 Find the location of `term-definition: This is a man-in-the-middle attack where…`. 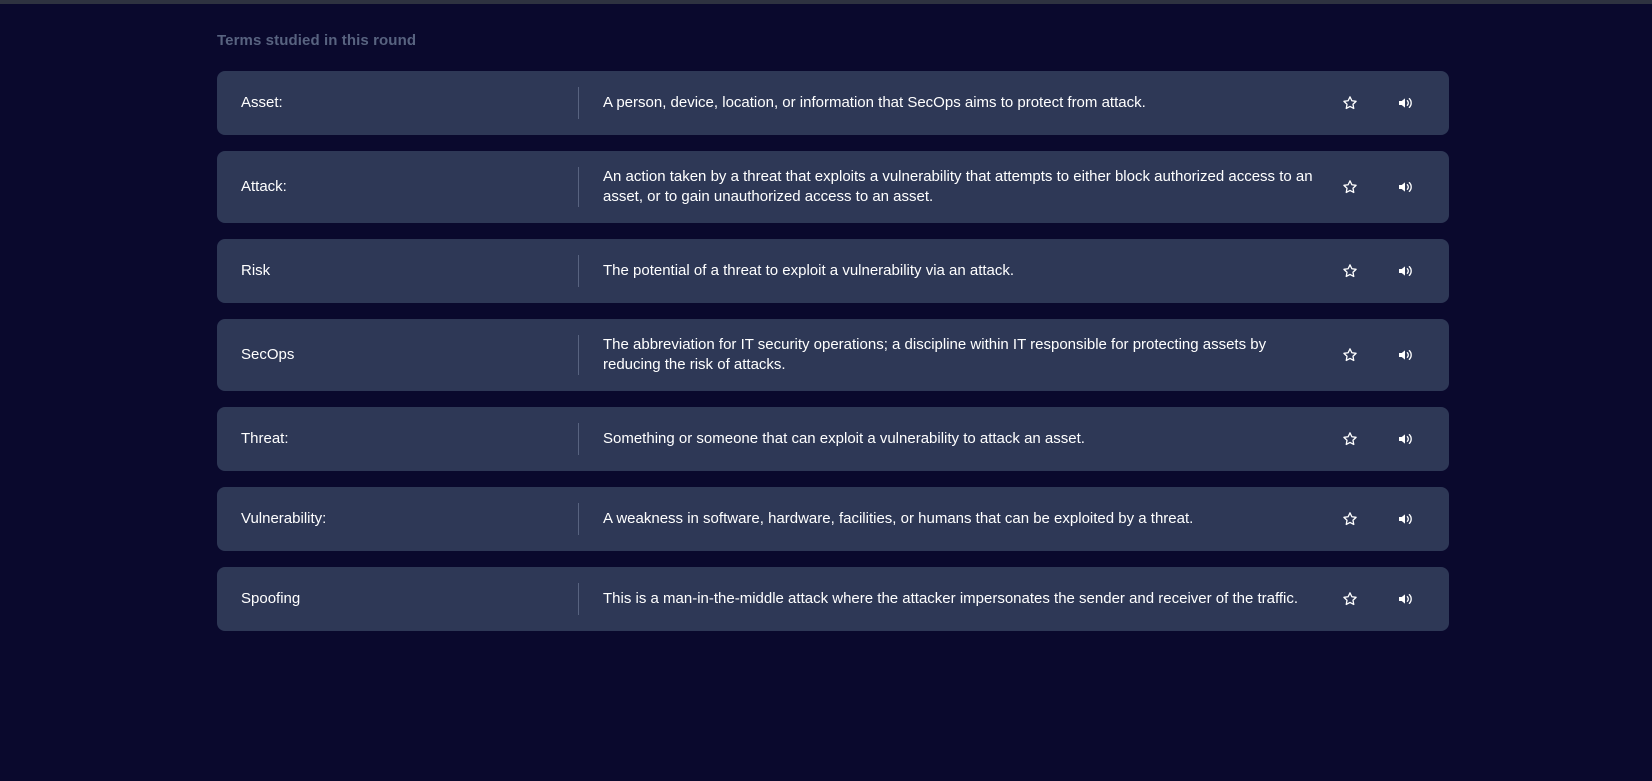

term-definition: This is a man-in-the-middle attack where… is located at coordinates (951, 598).